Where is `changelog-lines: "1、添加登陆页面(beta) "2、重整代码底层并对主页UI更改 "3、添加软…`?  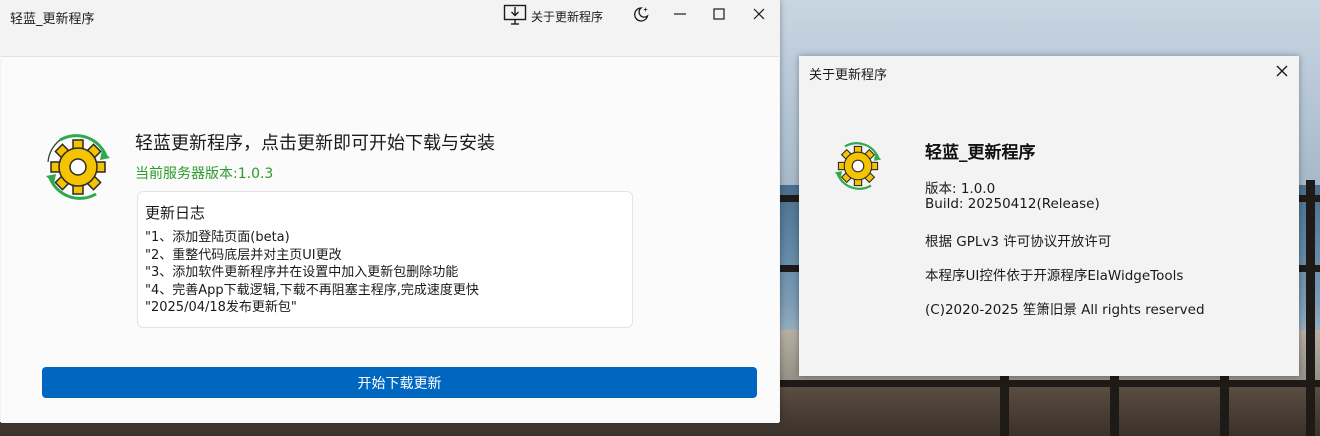 changelog-lines: "1、添加登陆页面(beta) "2、重整代码底层并对主页UI更改 "3、添加软… is located at coordinates (312, 273).